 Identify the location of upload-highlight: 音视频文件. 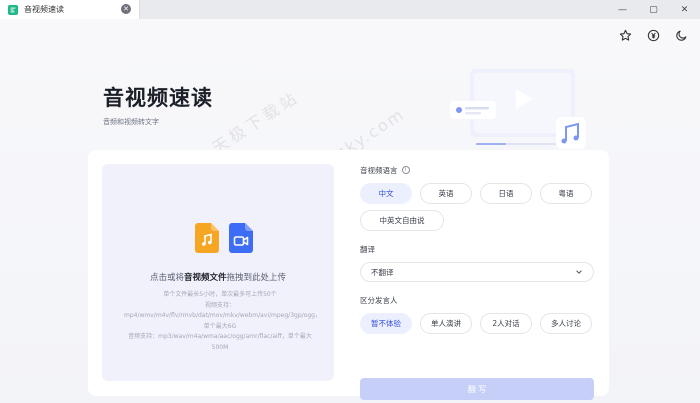
(205, 278).